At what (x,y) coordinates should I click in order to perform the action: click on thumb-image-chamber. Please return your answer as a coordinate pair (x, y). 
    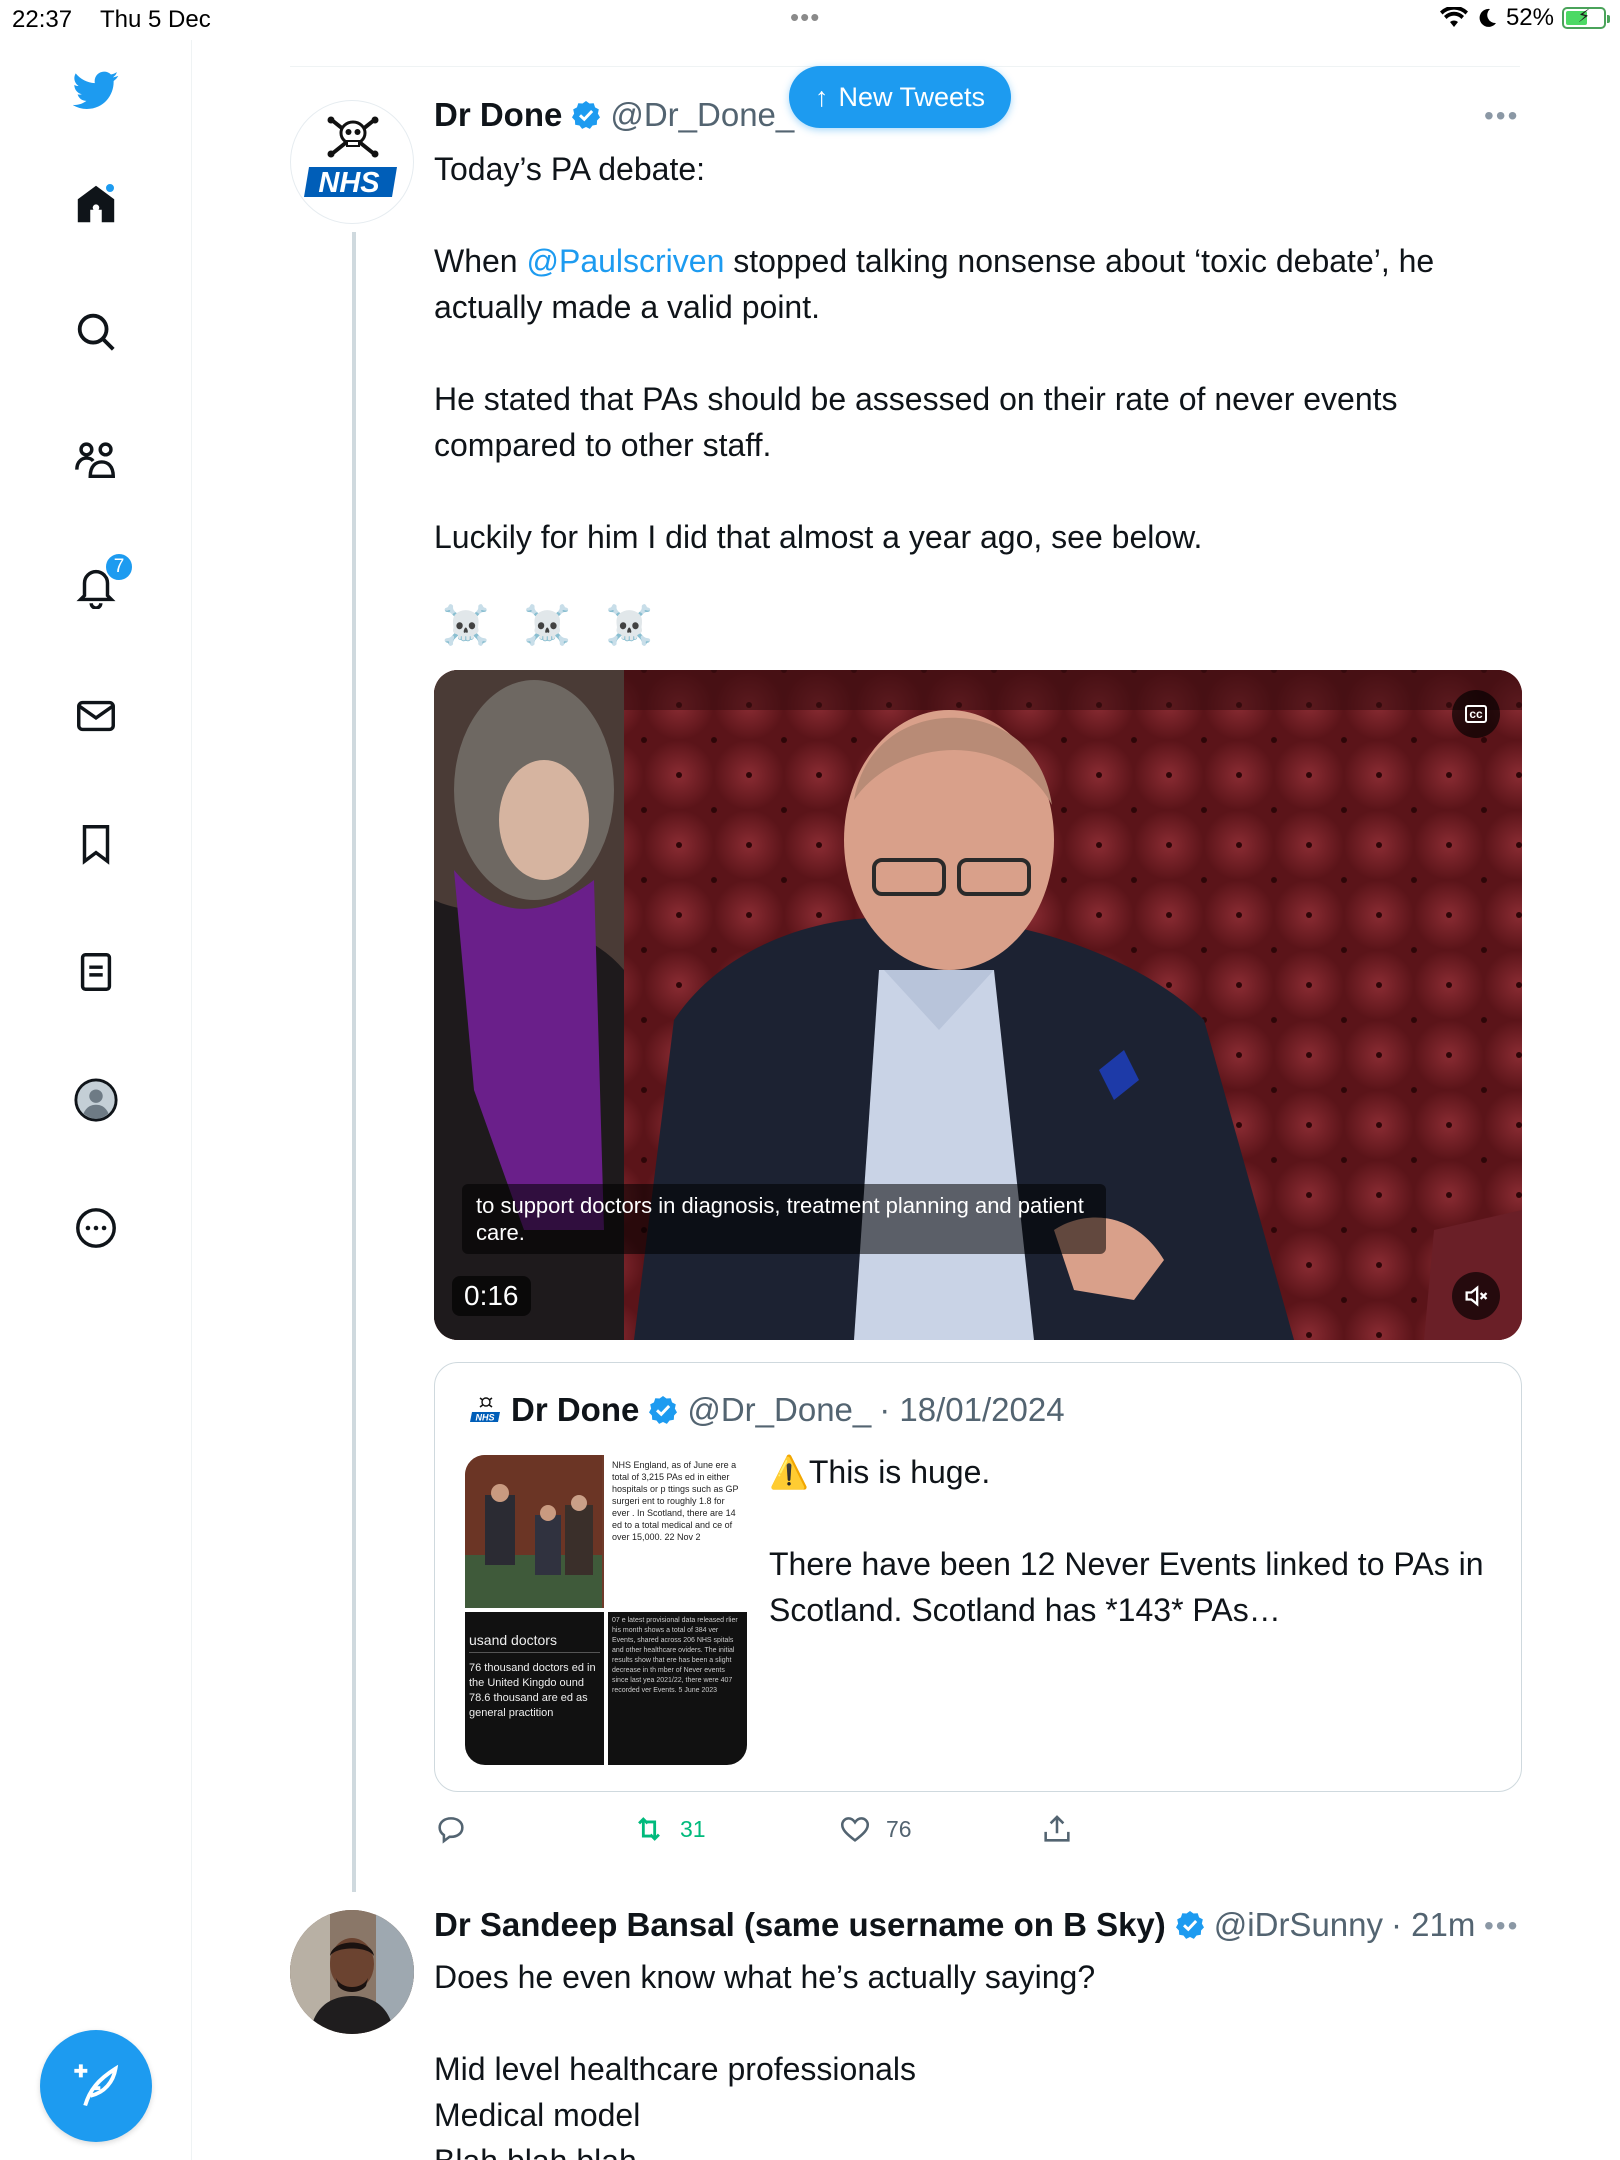
    Looking at the image, I should click on (534, 1531).